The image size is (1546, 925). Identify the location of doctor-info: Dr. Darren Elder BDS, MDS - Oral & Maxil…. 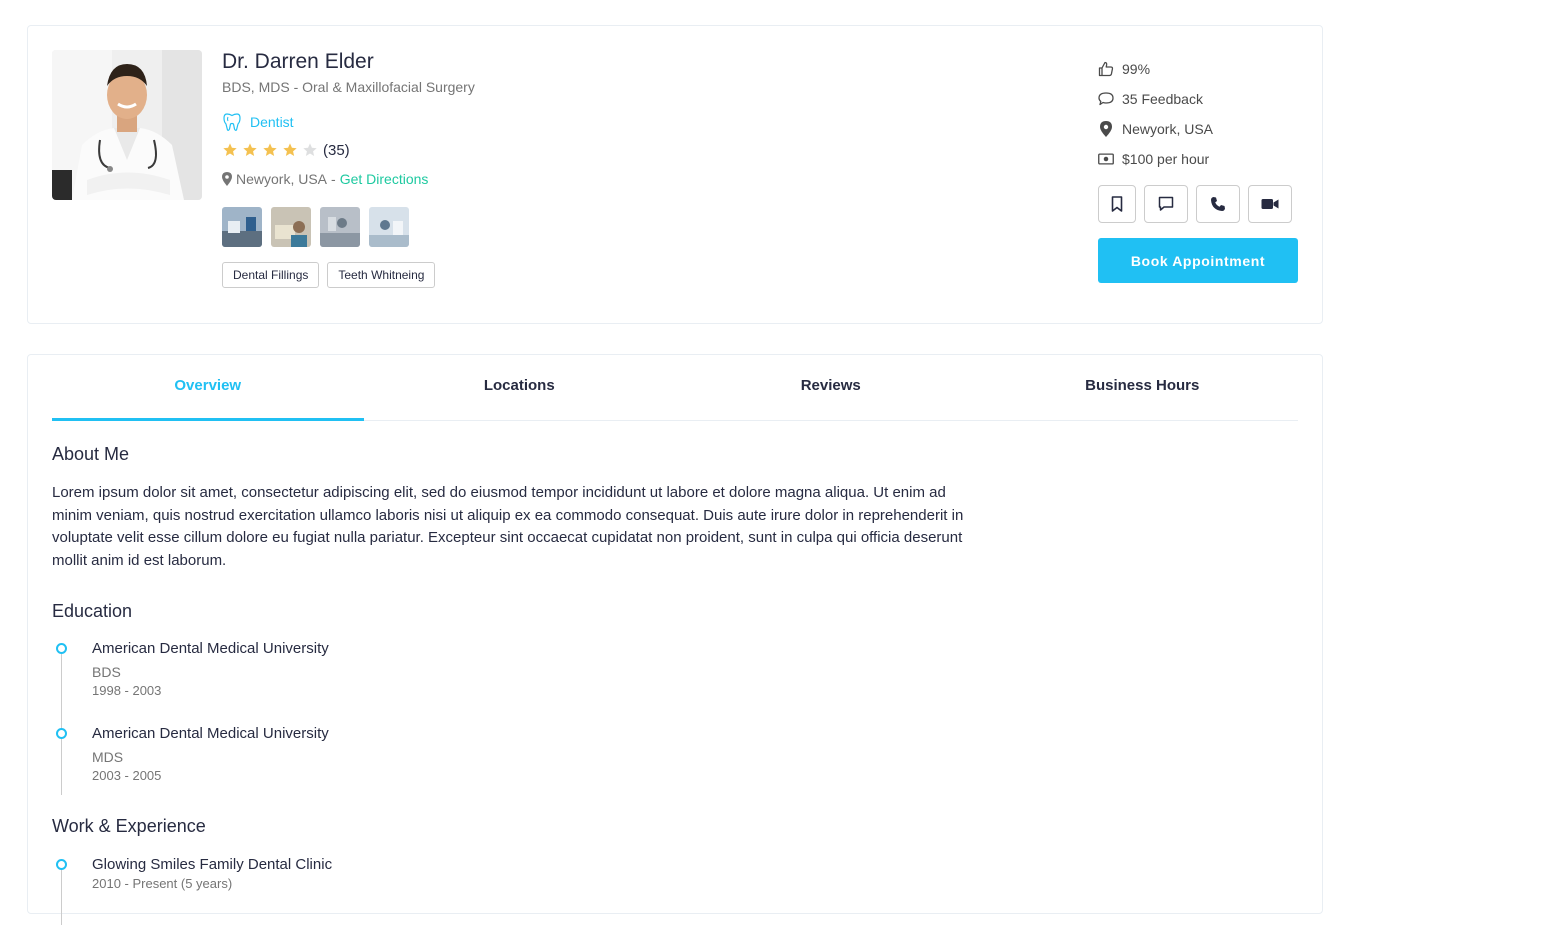
(348, 168).